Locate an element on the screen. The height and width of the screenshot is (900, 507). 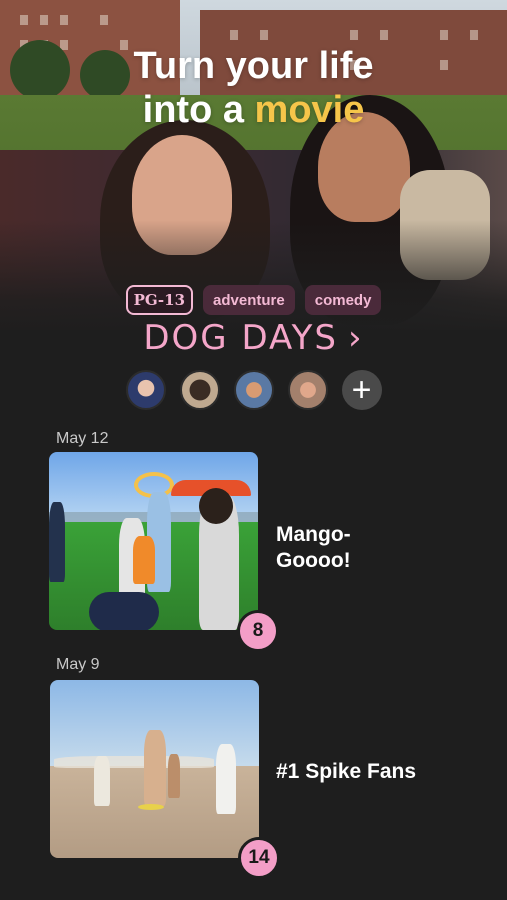
photo-person-head is located at coordinates (216, 506).